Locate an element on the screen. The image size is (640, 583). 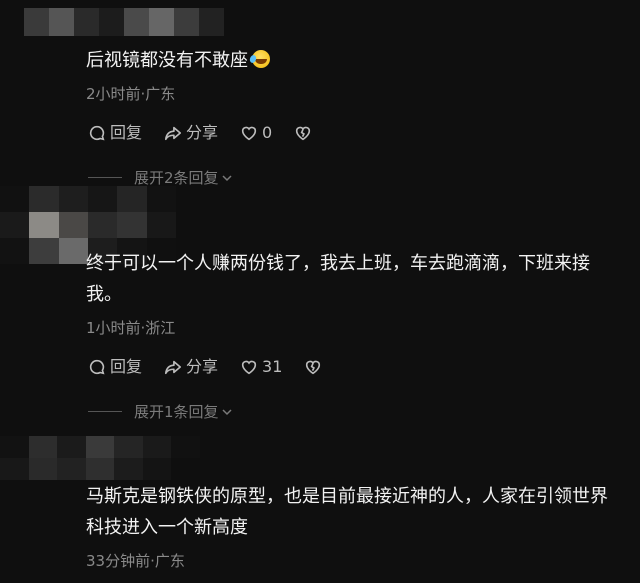
comment-actions: 回复 分享 31 is located at coordinates (205, 367).